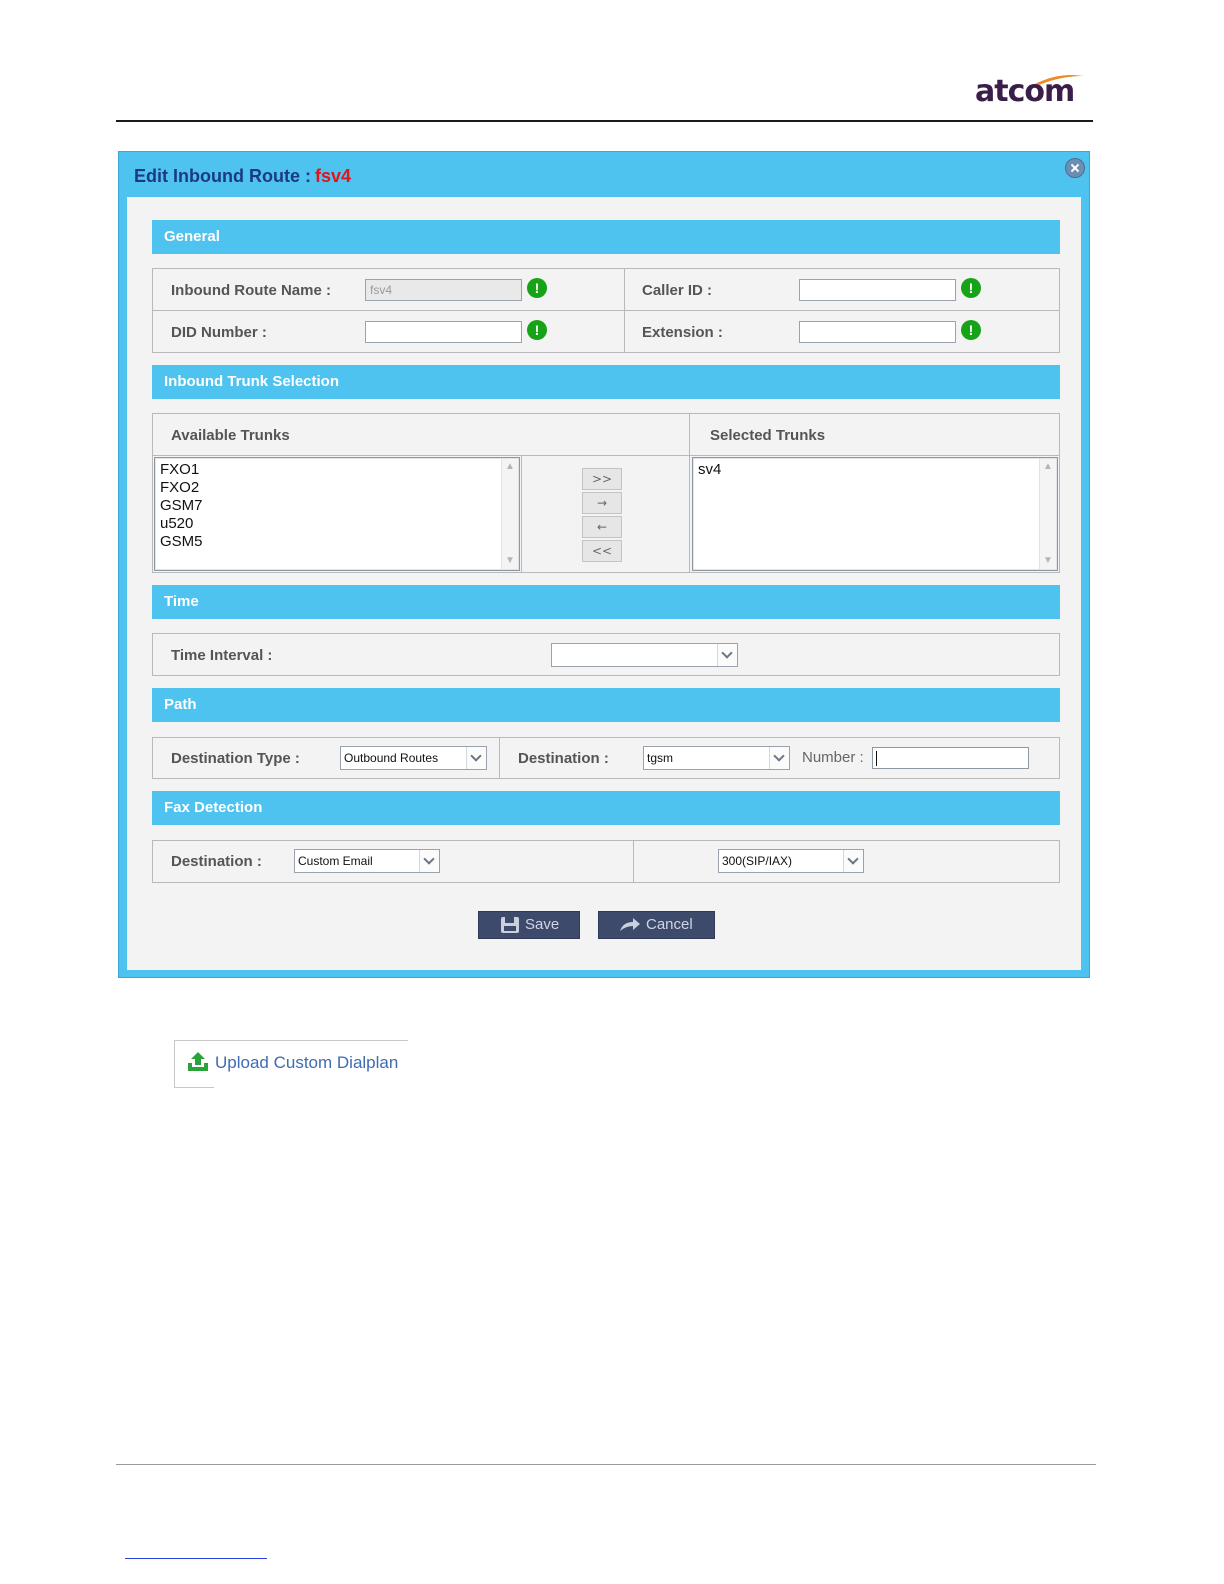 The width and height of the screenshot is (1224, 1584). I want to click on section-fax-detection: Fax Detection, so click(606, 808).